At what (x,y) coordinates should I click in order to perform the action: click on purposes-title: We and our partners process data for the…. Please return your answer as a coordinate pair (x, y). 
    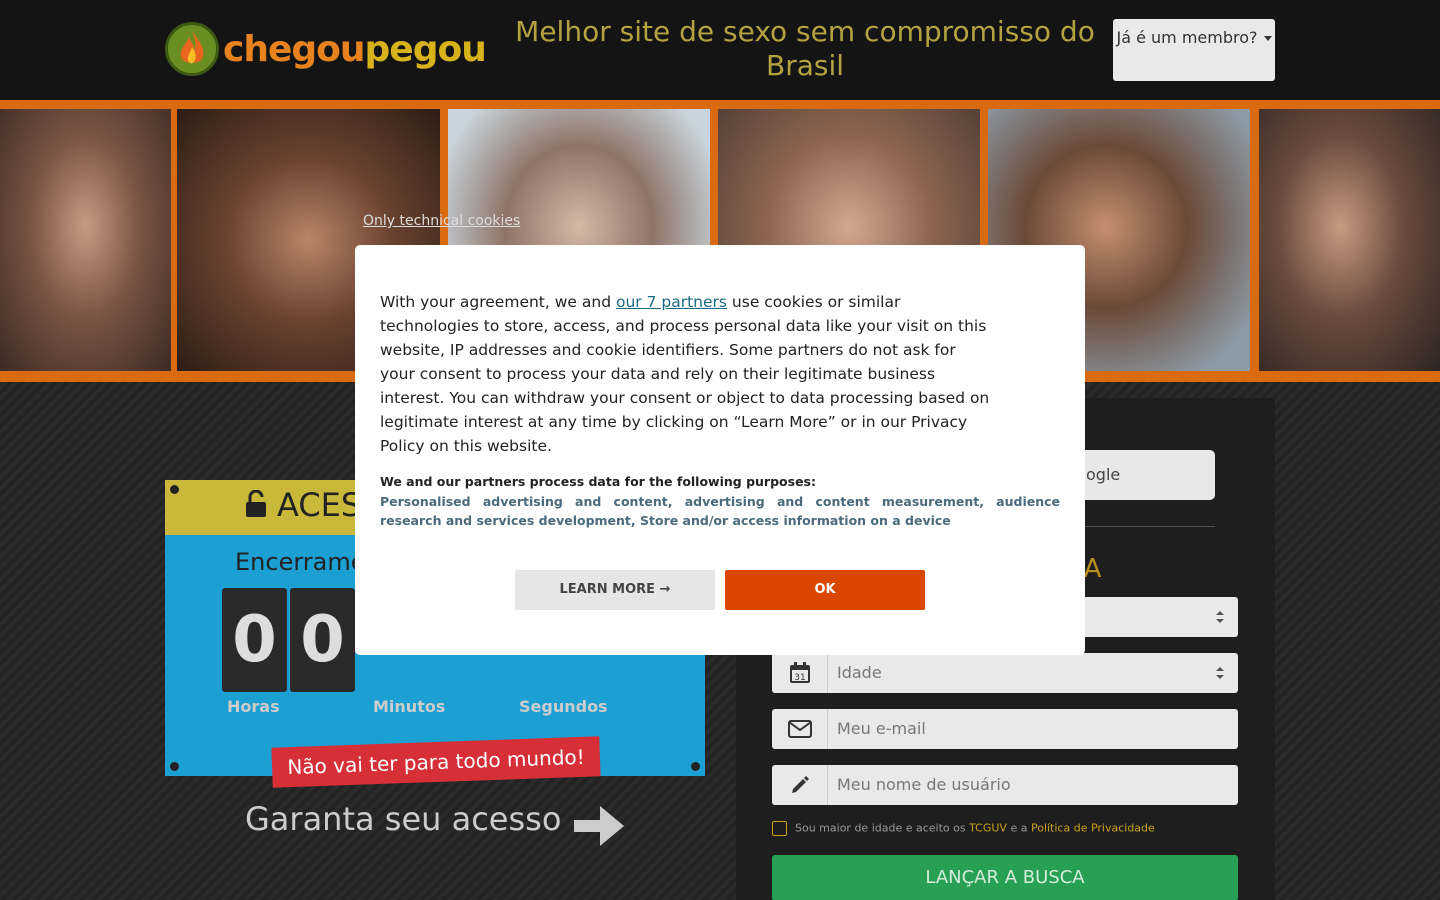
    Looking at the image, I should click on (598, 481).